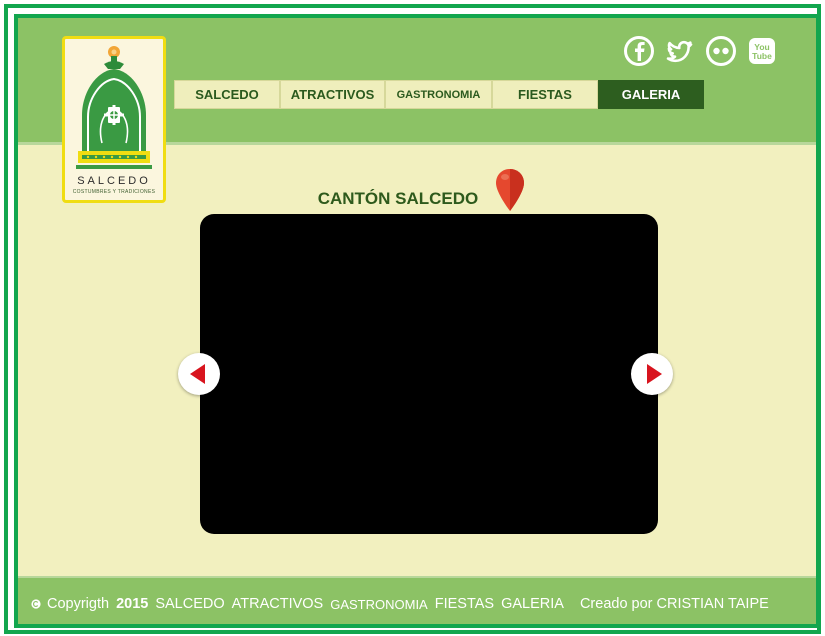 This screenshot has height=636, width=825. I want to click on footer-link-fiestas: FIESTAS, so click(464, 604).